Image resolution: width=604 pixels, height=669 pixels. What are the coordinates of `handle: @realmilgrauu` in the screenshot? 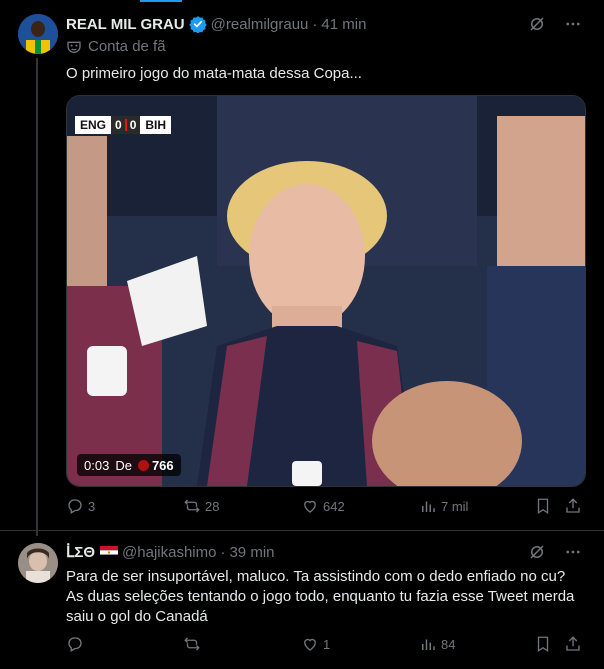 It's located at (260, 24).